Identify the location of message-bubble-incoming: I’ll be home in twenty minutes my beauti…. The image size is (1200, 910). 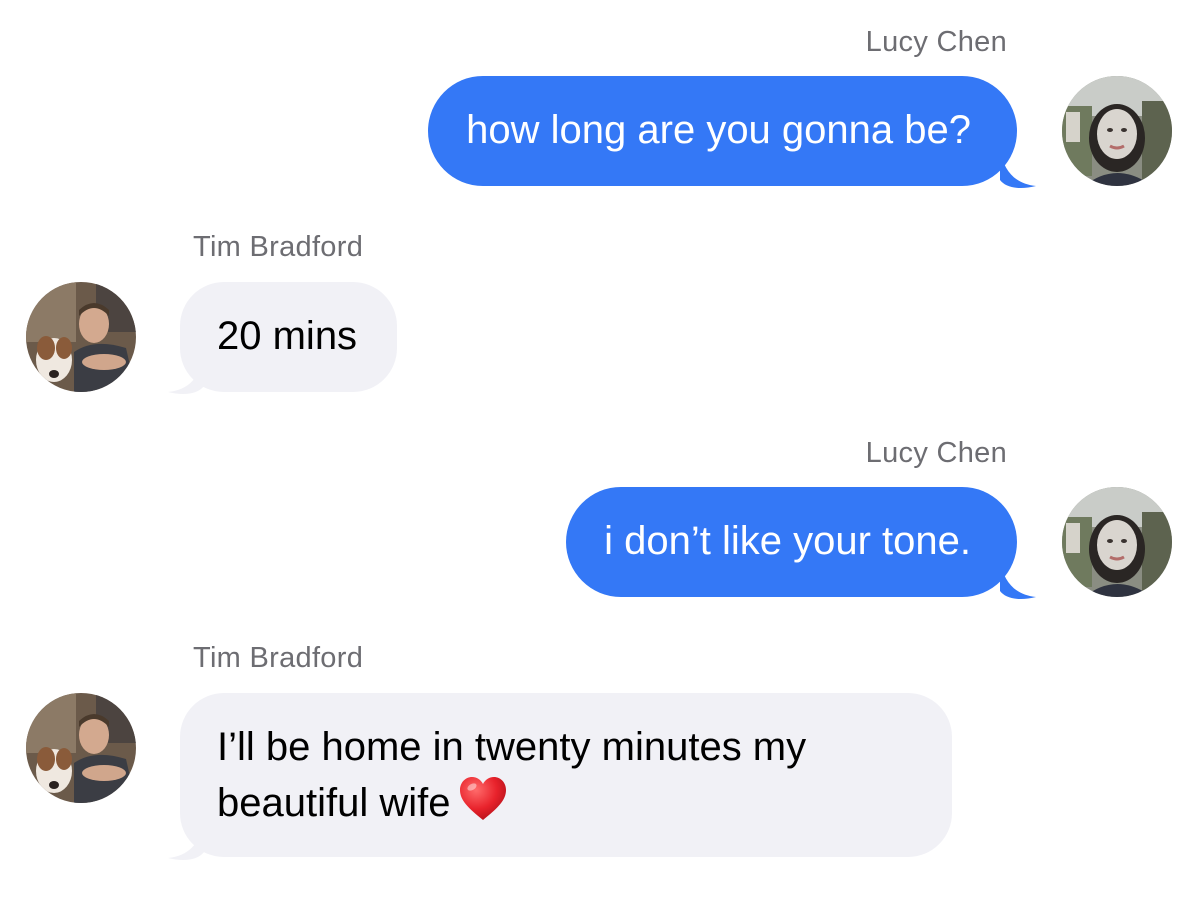
(566, 775).